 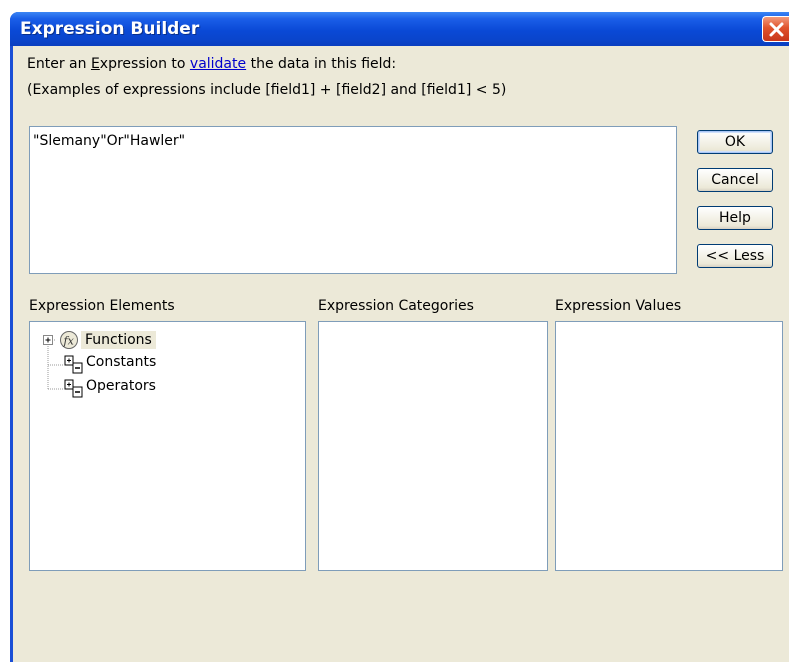 What do you see at coordinates (110, 29) in the screenshot?
I see `window-title: Expression Builder` at bounding box center [110, 29].